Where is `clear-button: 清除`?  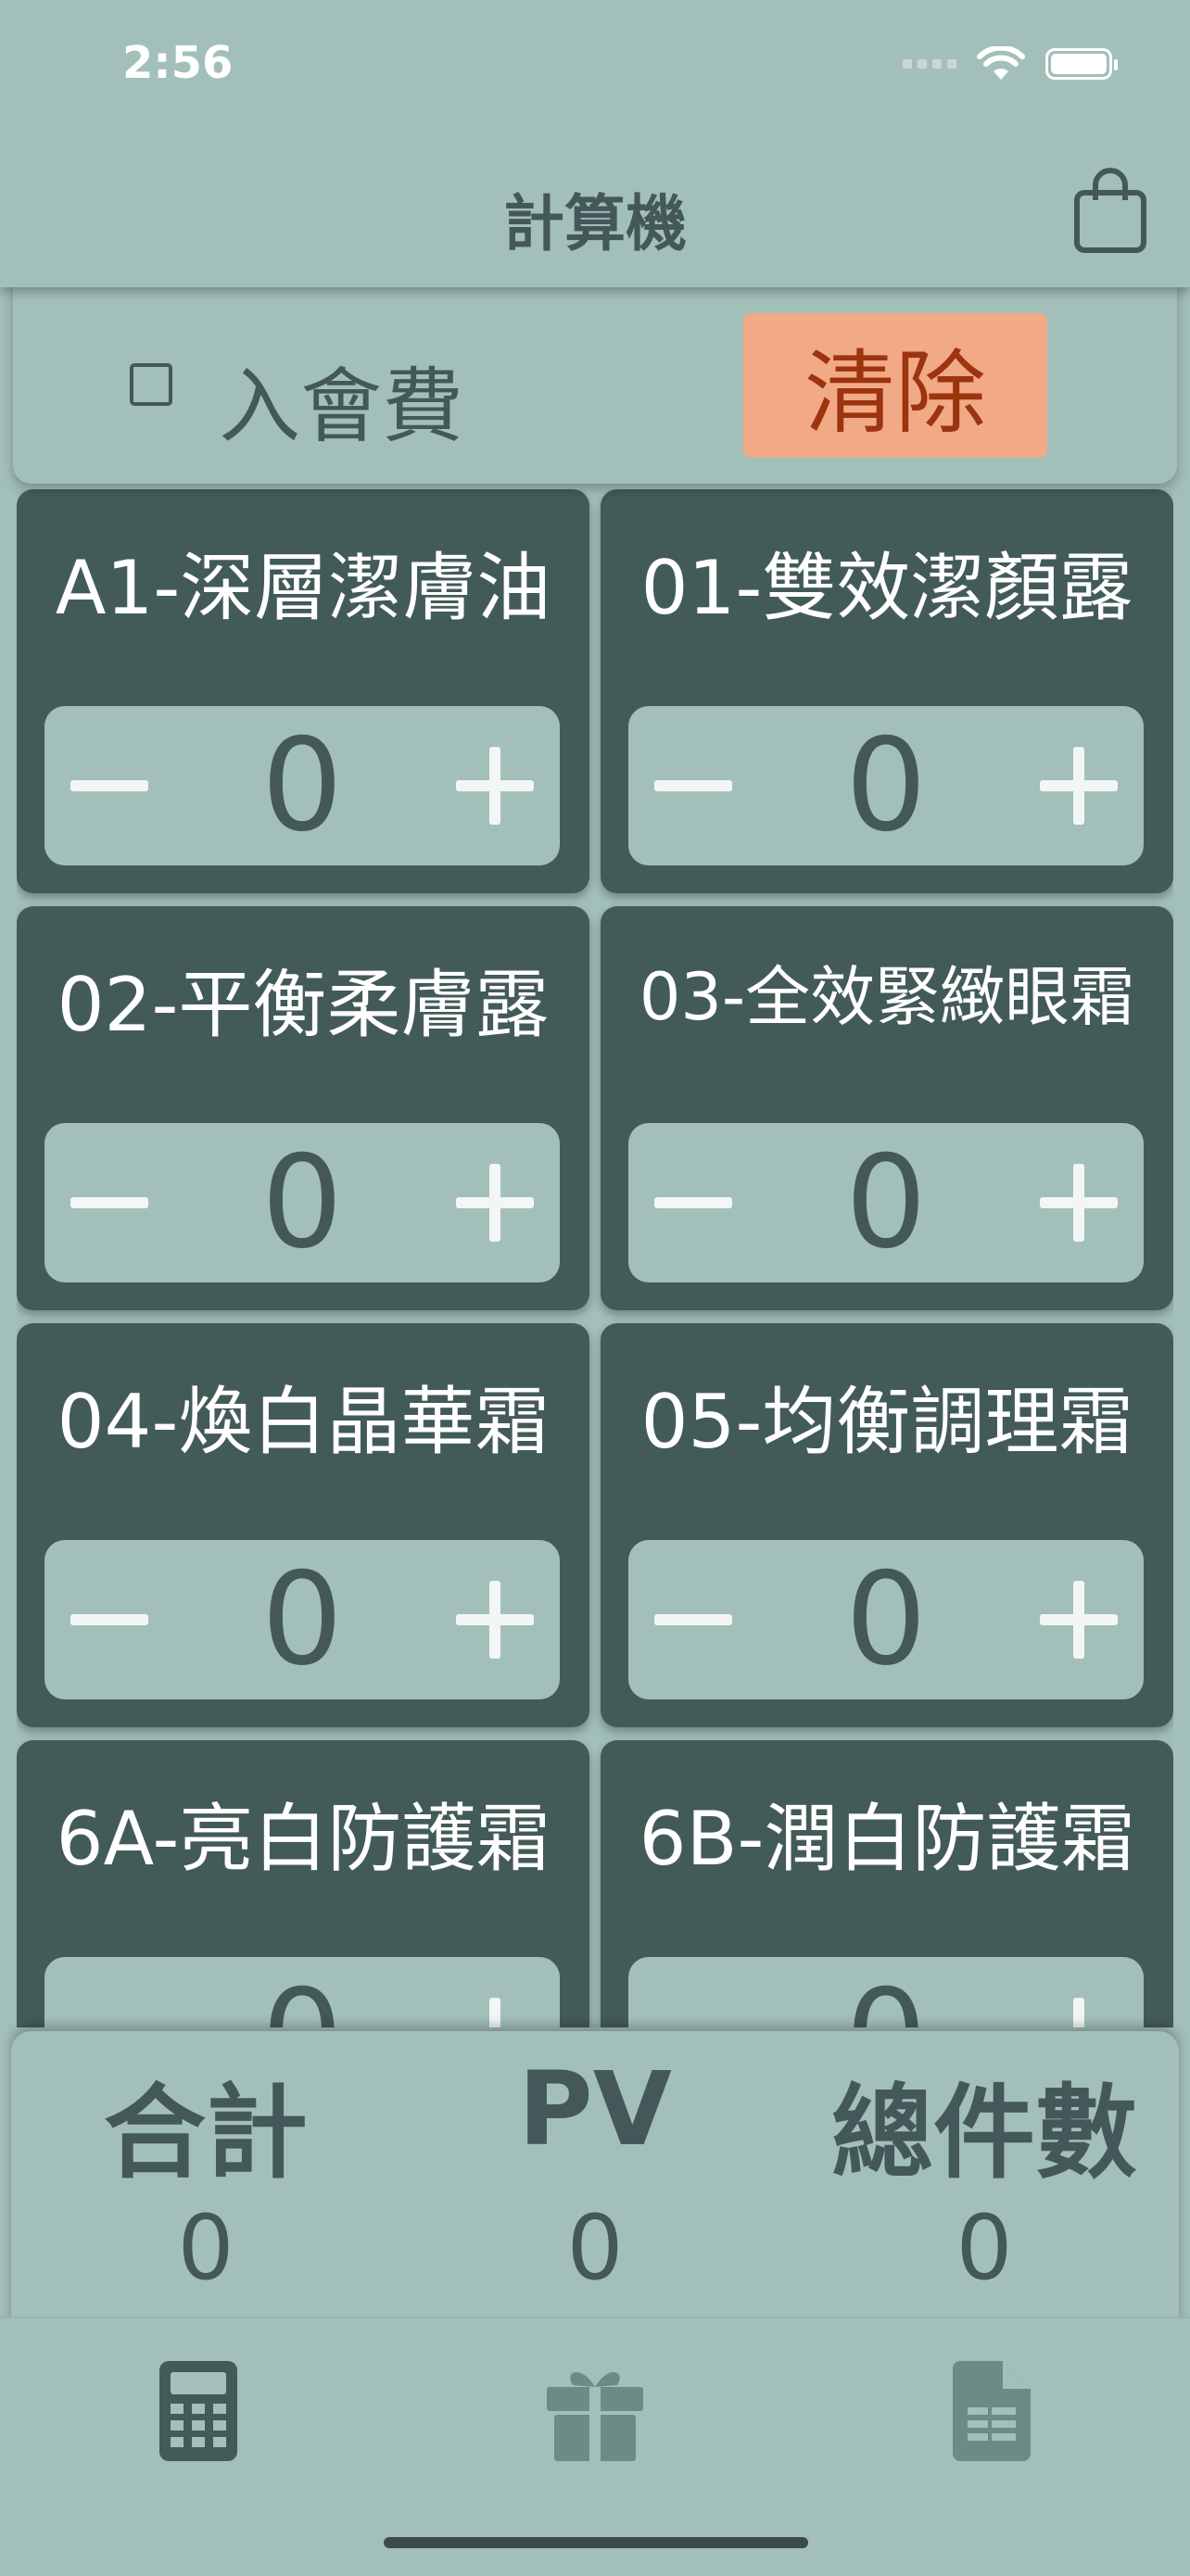
clear-button: 清除 is located at coordinates (895, 385).